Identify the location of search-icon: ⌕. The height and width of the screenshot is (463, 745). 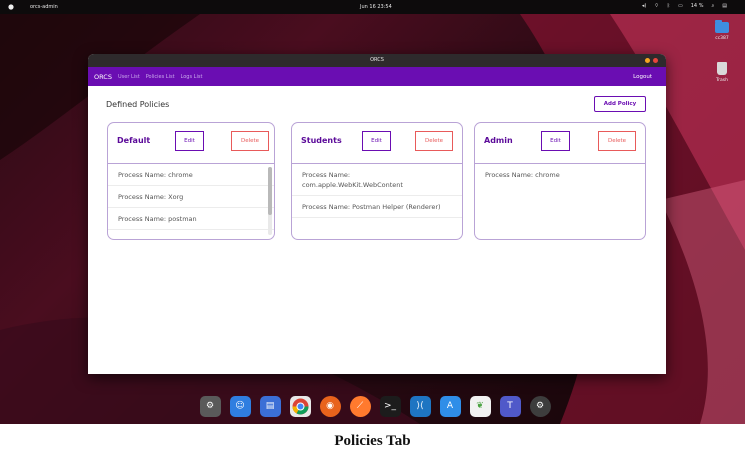
(712, 6).